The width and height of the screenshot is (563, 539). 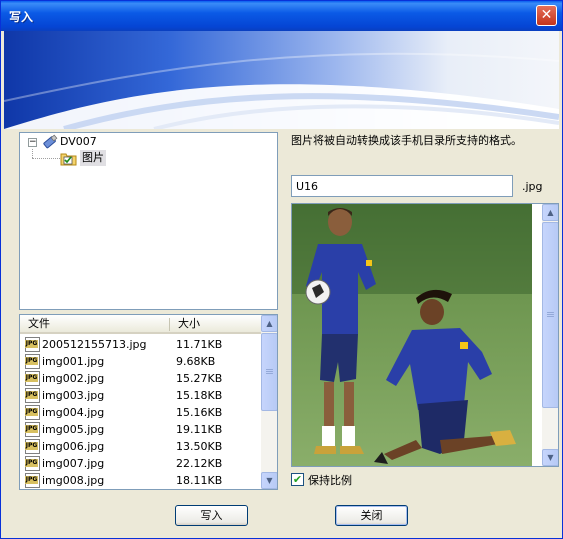 What do you see at coordinates (94, 324) in the screenshot?
I see `column-header-file: 文件` at bounding box center [94, 324].